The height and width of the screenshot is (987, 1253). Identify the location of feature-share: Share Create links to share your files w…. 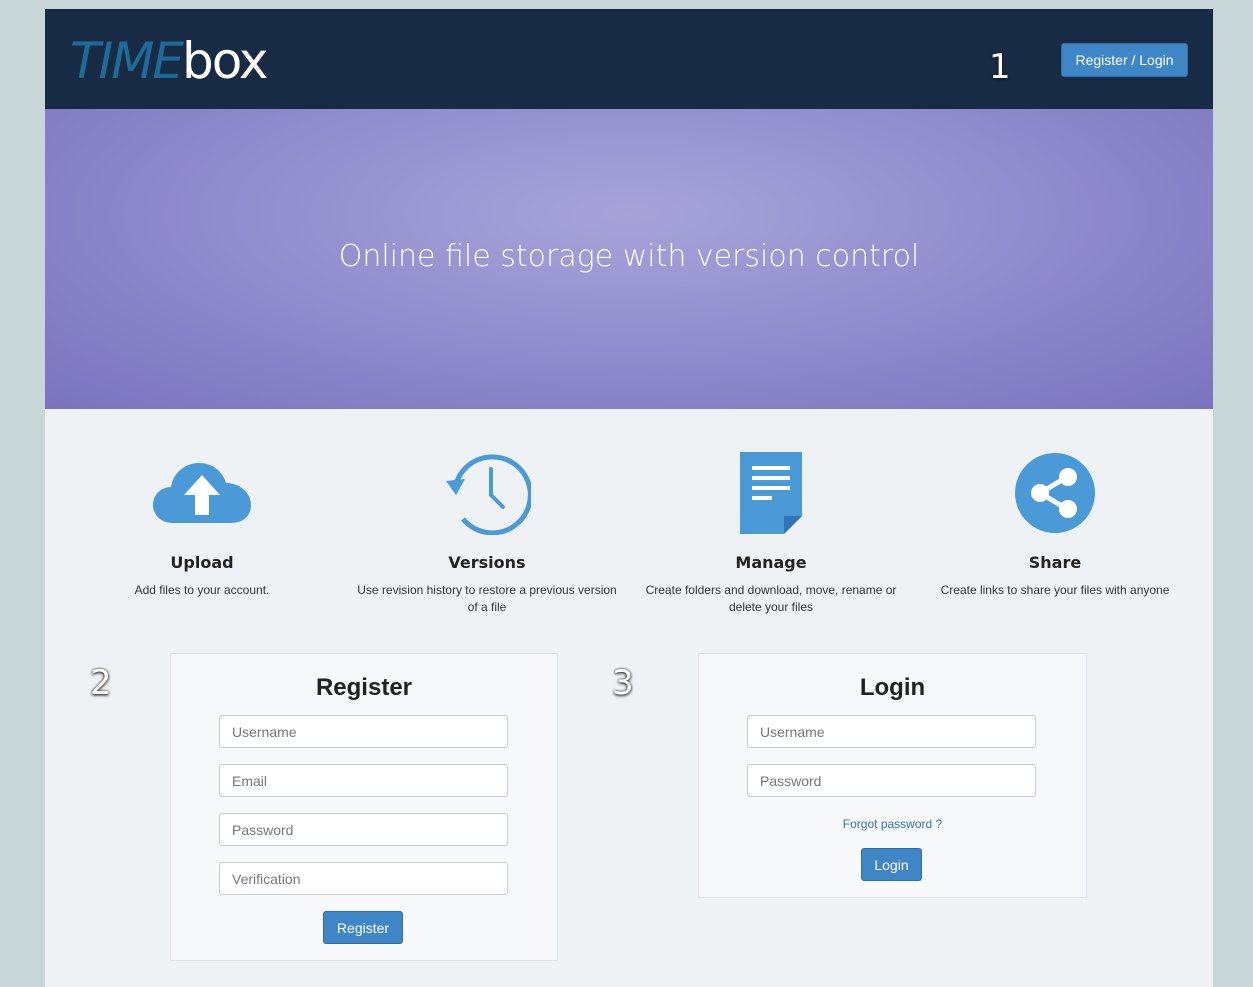
(1055, 523).